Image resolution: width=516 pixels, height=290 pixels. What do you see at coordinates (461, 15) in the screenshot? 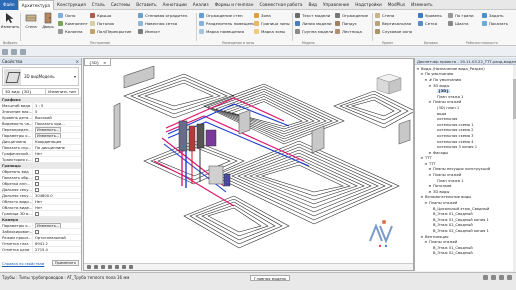
I see `by-face-button: По грани` at bounding box center [461, 15].